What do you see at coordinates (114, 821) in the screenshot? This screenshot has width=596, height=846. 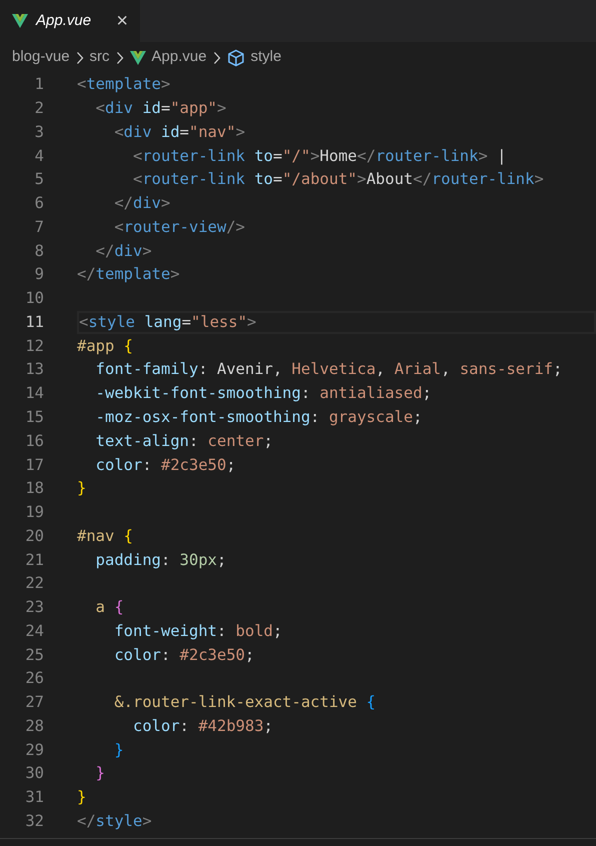 I see `code-line: </style>` at bounding box center [114, 821].